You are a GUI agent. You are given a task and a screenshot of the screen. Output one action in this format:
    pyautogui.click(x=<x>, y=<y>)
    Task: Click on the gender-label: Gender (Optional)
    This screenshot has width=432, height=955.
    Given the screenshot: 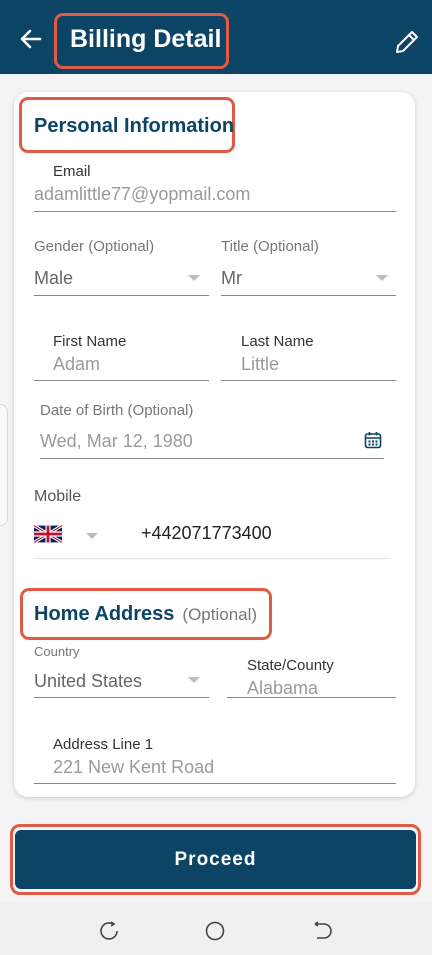 What is the action you would take?
    pyautogui.click(x=94, y=246)
    